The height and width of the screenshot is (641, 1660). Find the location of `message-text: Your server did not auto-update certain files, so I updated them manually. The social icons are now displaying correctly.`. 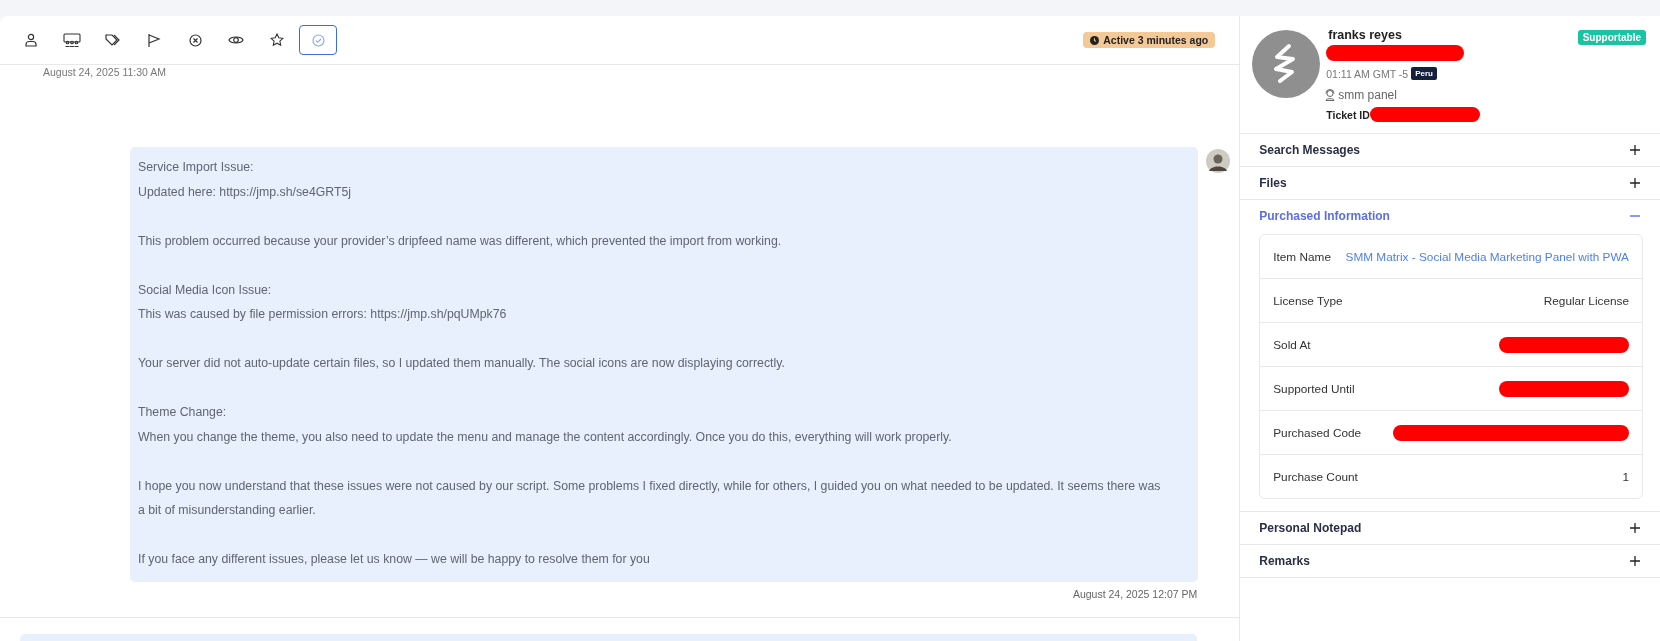

message-text: Your server did not auto-update certain files, so I updated them manually. The social icons are now displaying correctly. is located at coordinates (462, 363).